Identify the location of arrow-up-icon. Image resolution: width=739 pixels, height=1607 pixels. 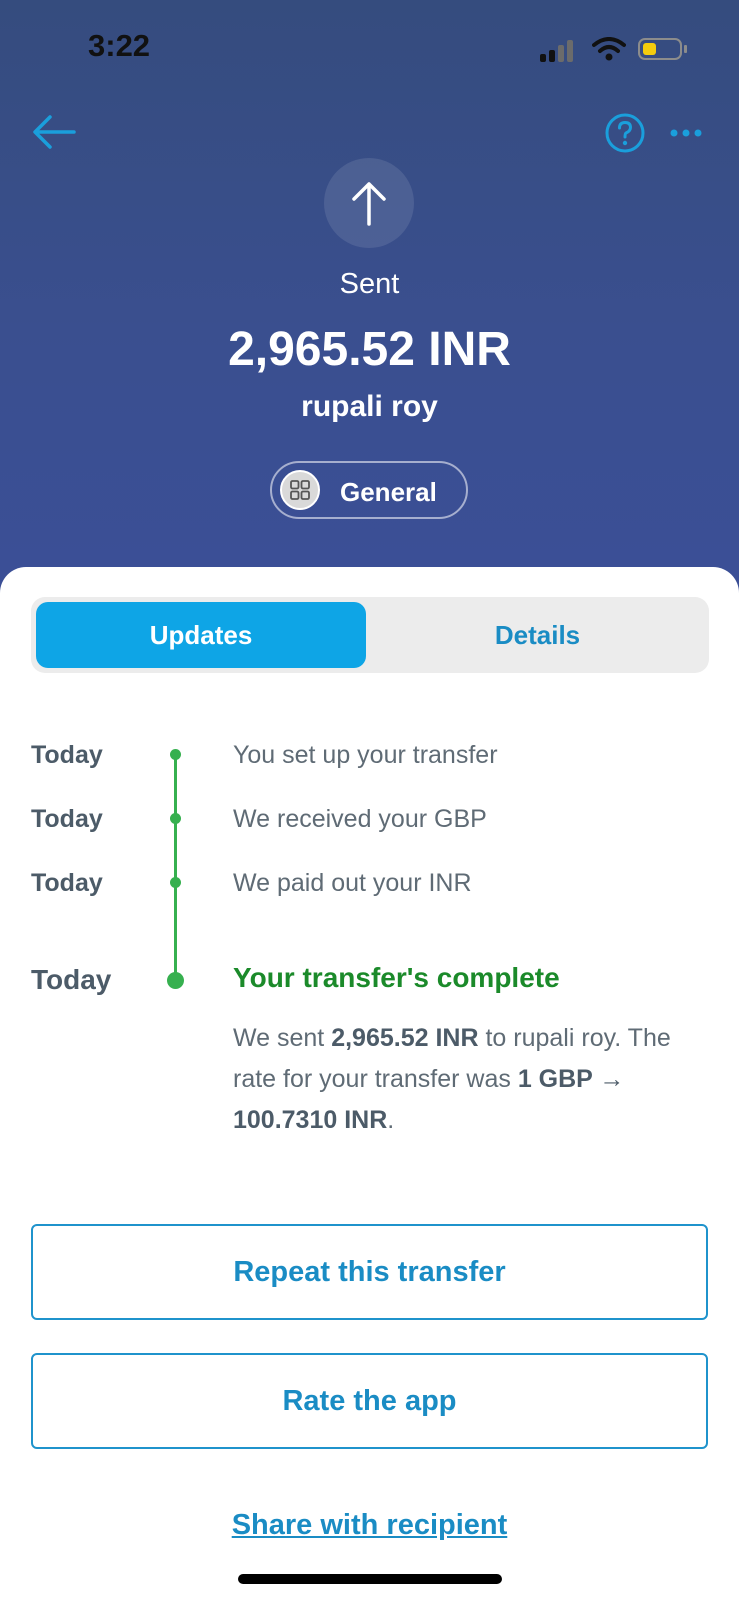
(369, 204).